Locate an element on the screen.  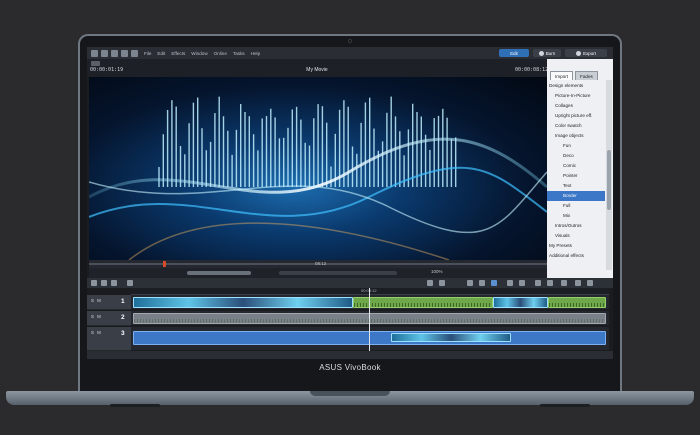
cut-icon is located at coordinates (470, 283).